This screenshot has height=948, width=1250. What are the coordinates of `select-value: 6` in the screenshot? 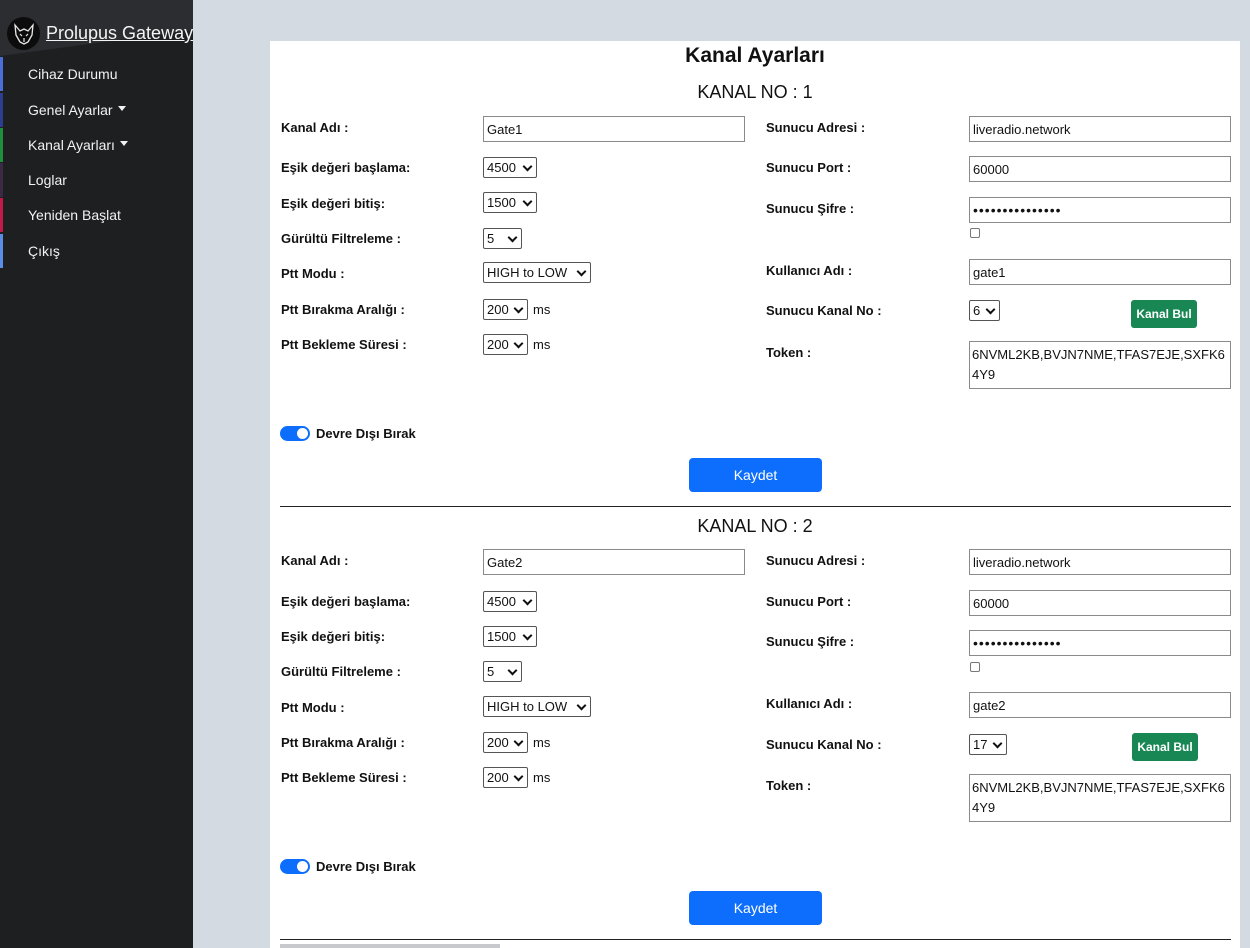 It's located at (977, 310).